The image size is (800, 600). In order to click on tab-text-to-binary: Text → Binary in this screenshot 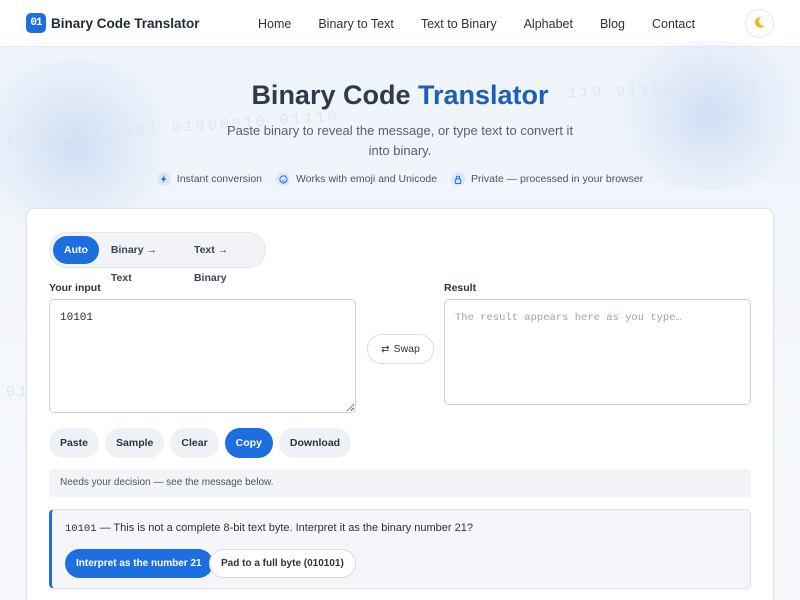, I will do `click(223, 260)`.